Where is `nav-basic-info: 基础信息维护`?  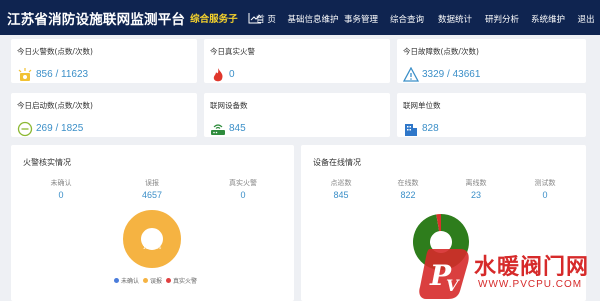
nav-basic-info: 基础信息维护 is located at coordinates (312, 19).